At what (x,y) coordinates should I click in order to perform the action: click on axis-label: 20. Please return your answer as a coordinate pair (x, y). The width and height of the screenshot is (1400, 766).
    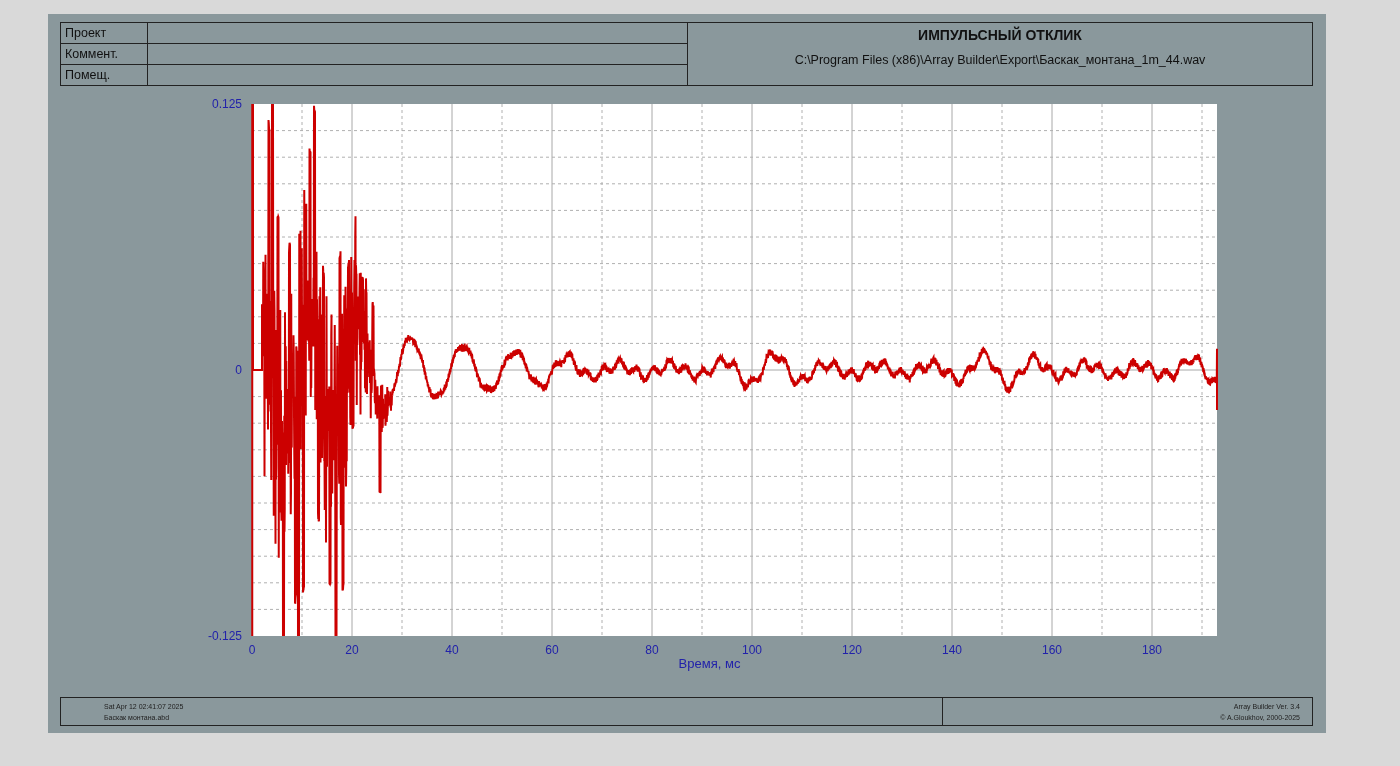
    Looking at the image, I should click on (352, 650).